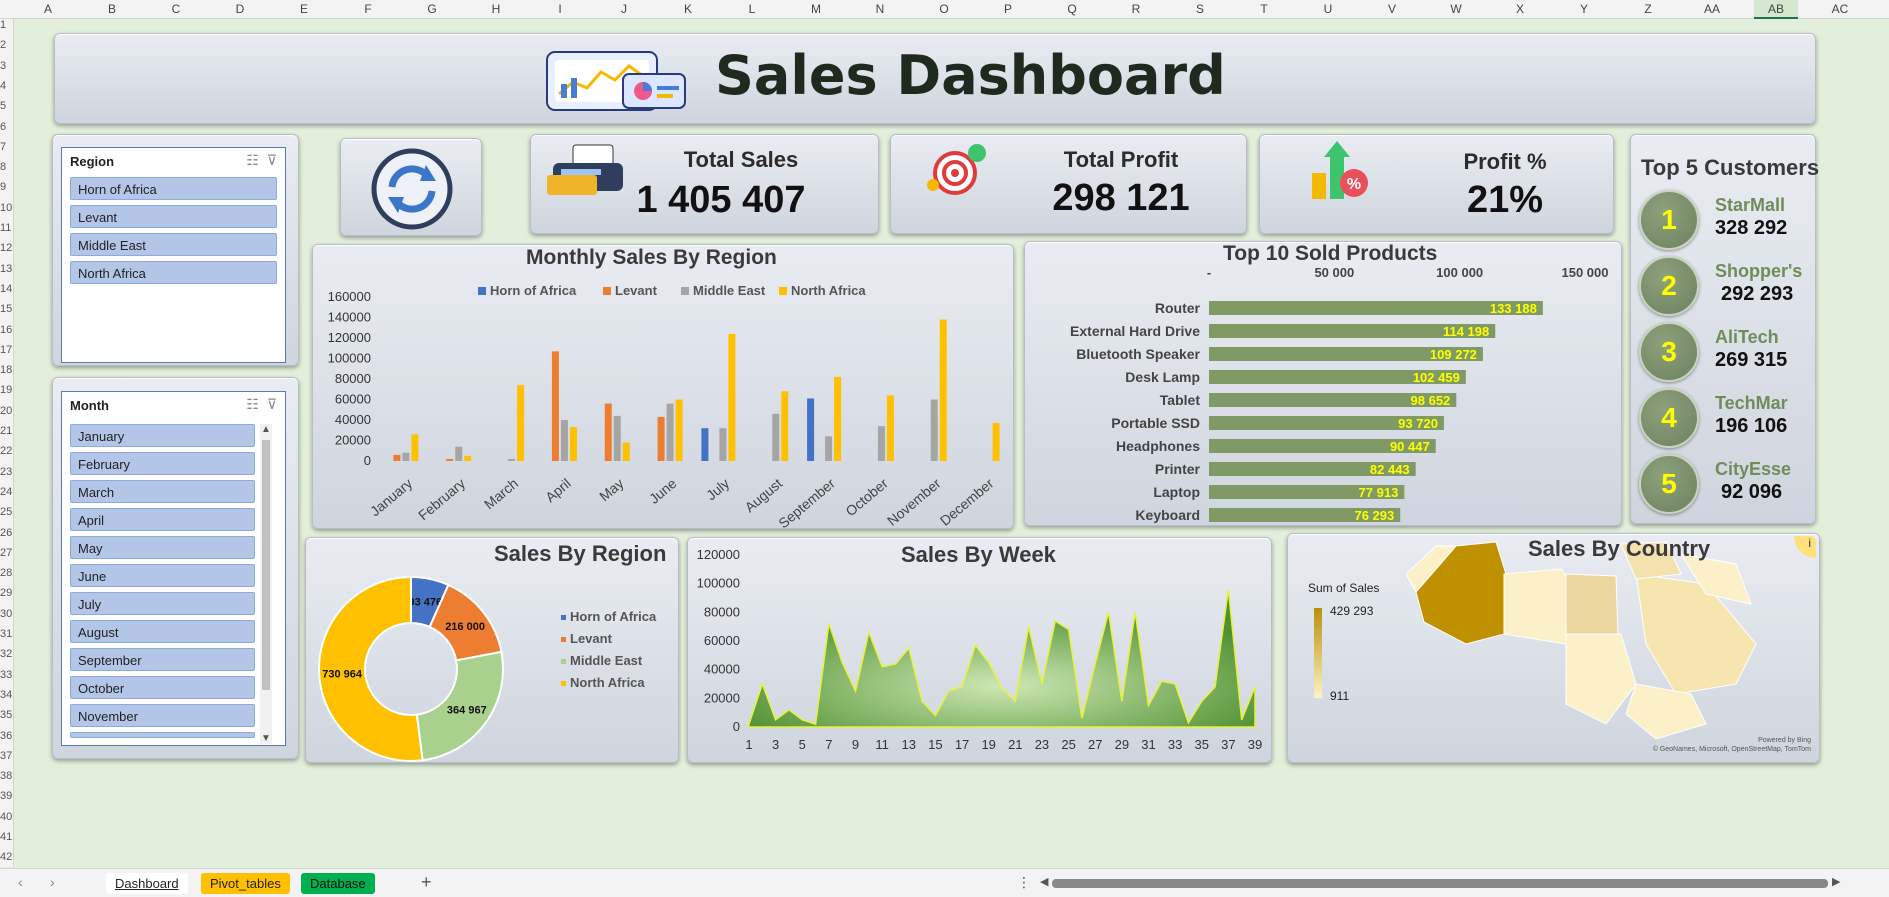 The height and width of the screenshot is (897, 1889). I want to click on column-header-z: Z, so click(1647, 9).